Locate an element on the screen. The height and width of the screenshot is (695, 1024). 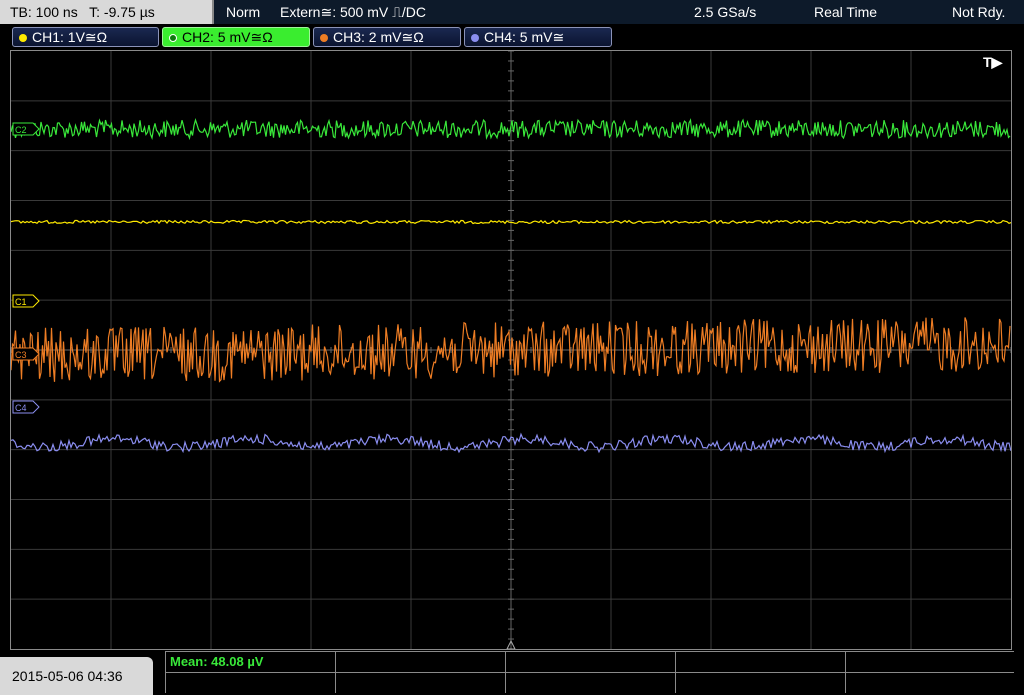
ch4-marker-label: C4 is located at coordinates (21, 408).